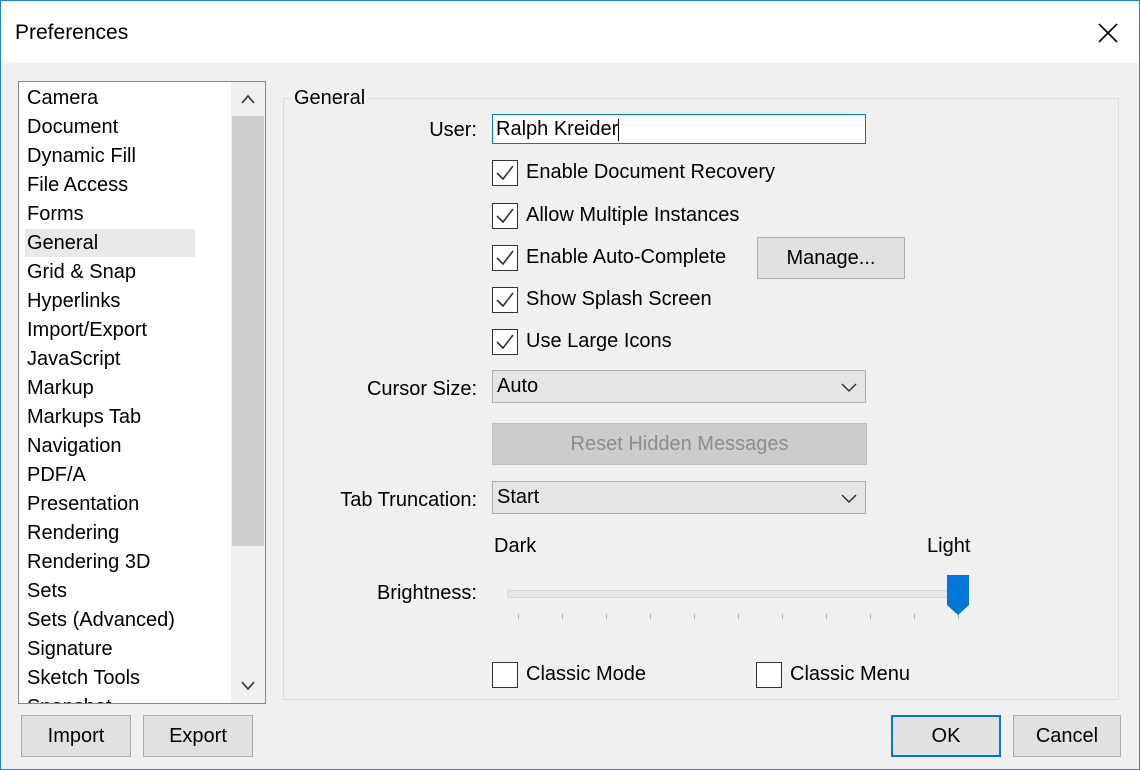 The height and width of the screenshot is (770, 1140). What do you see at coordinates (557, 129) in the screenshot?
I see `user-input-value: Ralph Kreider` at bounding box center [557, 129].